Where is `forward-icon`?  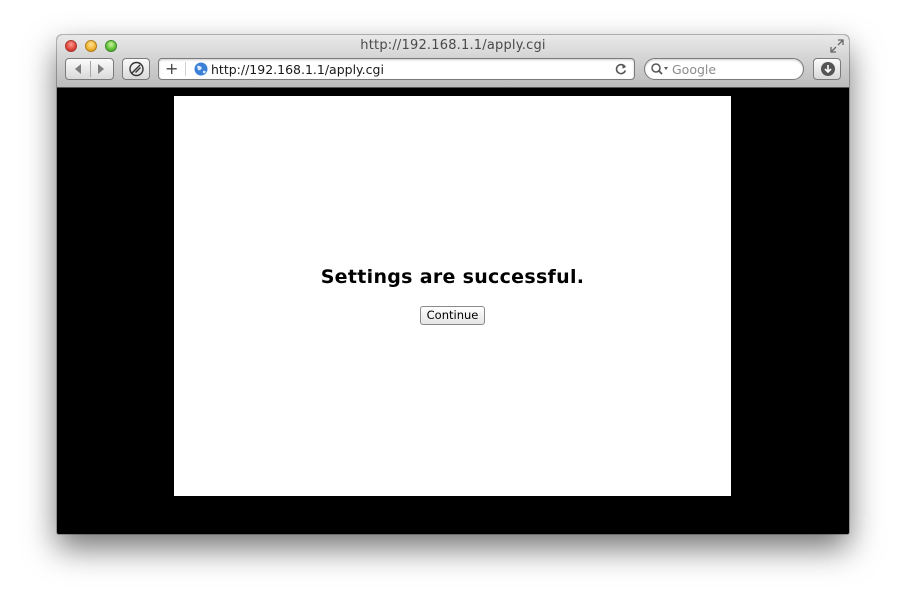 forward-icon is located at coordinates (101, 69).